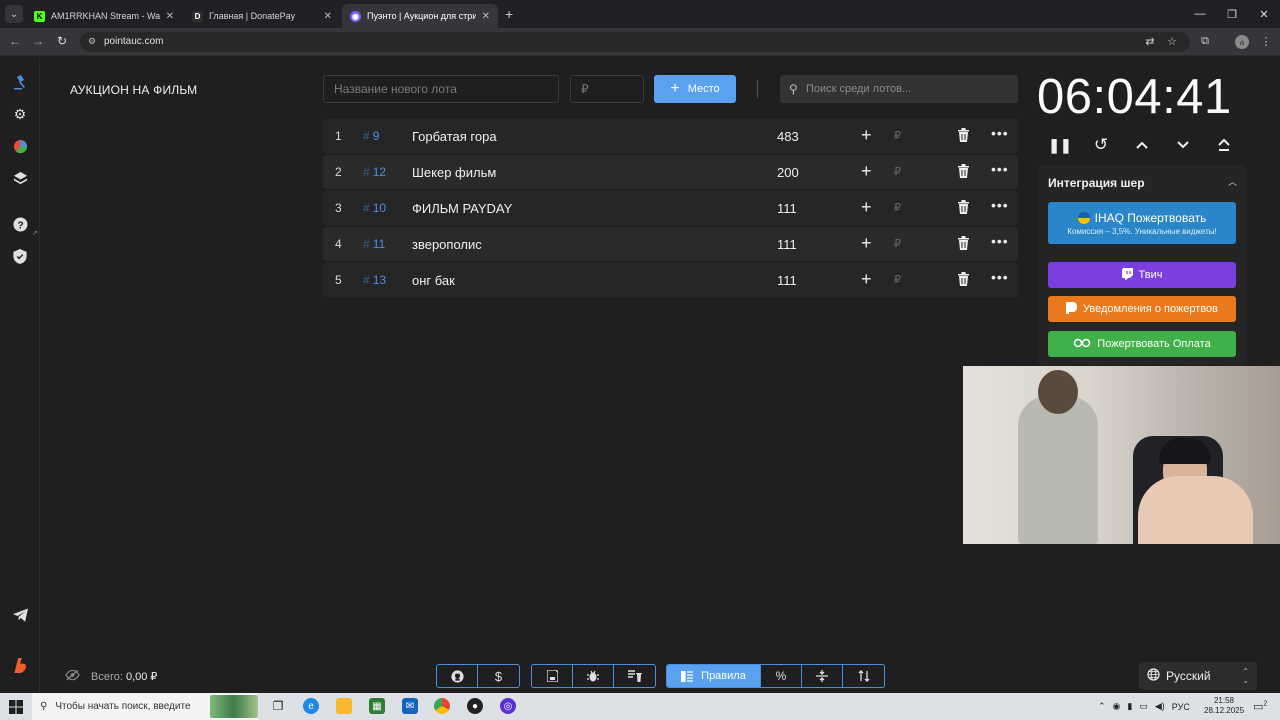  Describe the element at coordinates (16, 707) in the screenshot. I see `windows-start-icon` at that location.